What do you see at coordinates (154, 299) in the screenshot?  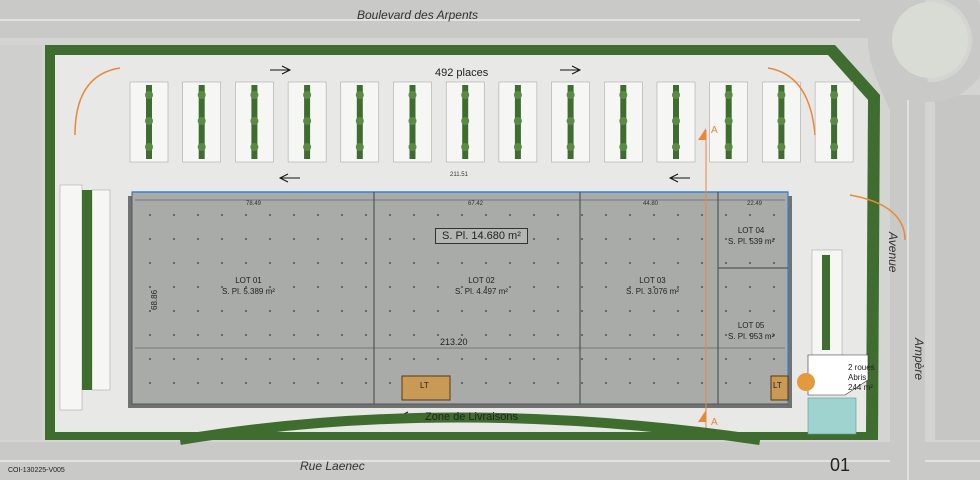 I see `building-height-dimension: 68.86` at bounding box center [154, 299].